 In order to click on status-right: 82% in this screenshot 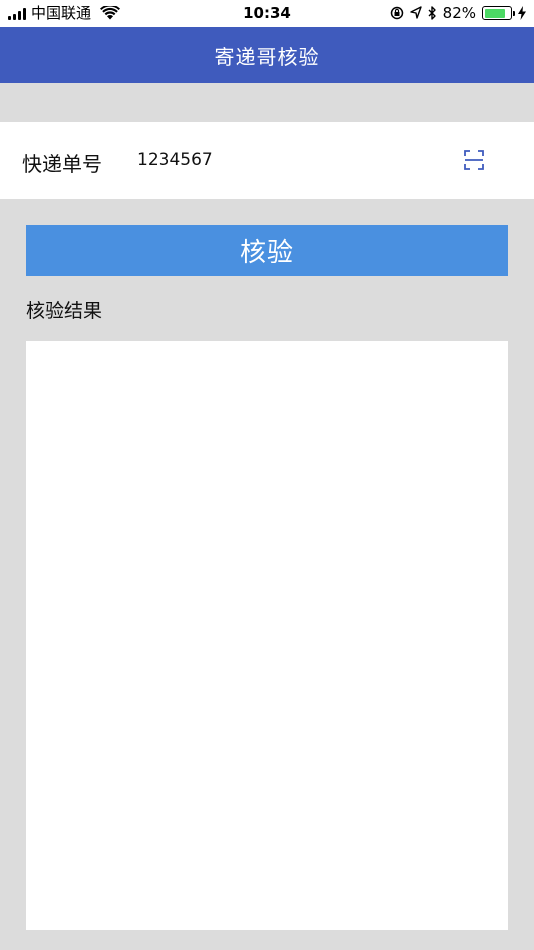, I will do `click(458, 13)`.